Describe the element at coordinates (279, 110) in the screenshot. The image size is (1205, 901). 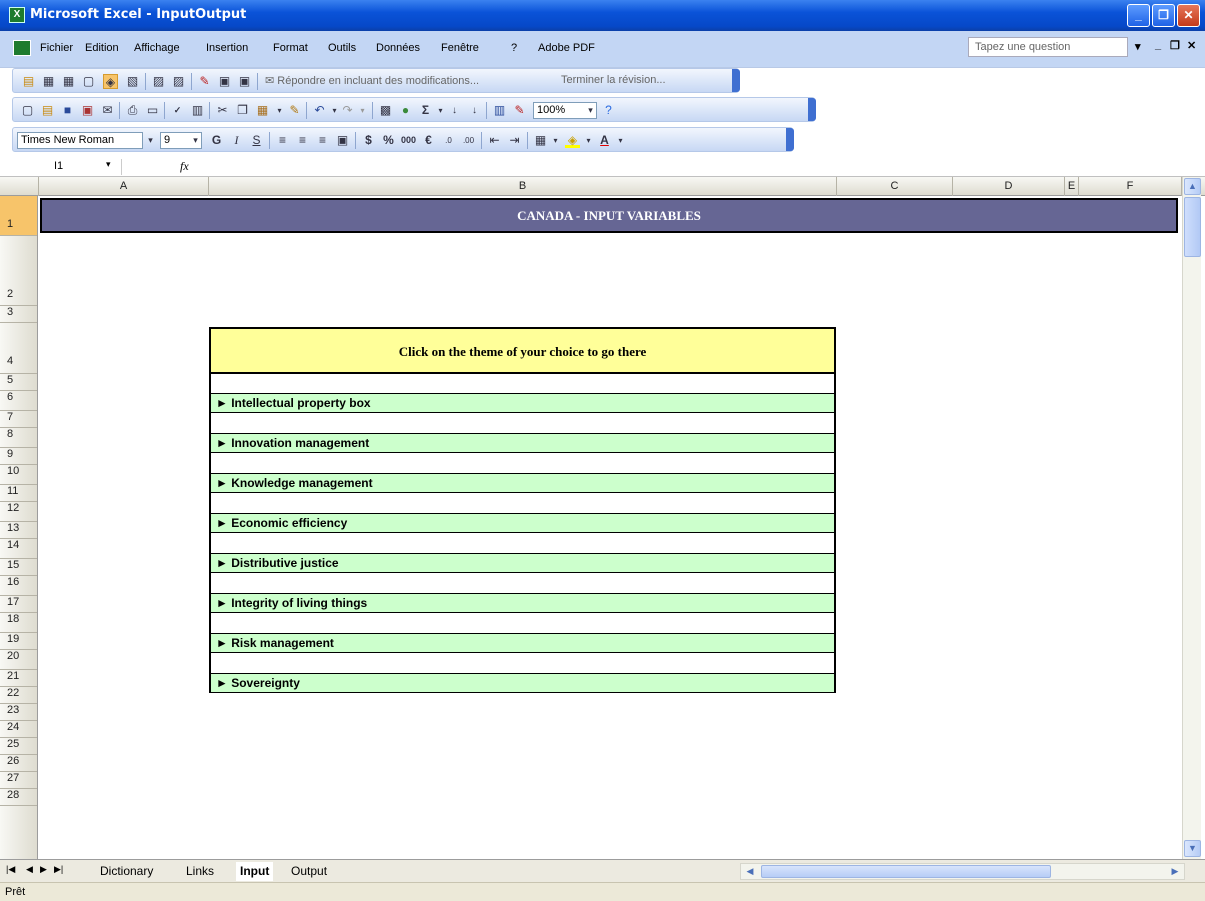
I see `paste-dropdown-icon: ▾` at that location.